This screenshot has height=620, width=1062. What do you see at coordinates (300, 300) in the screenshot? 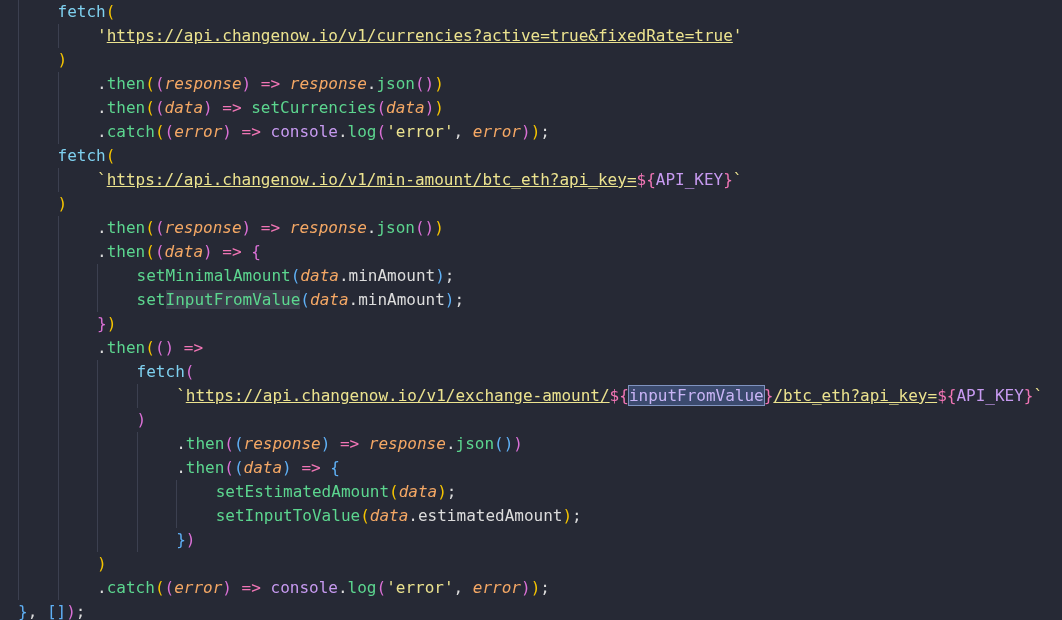
I see `code-line: setInputFromValue(data.minAmount);` at bounding box center [300, 300].